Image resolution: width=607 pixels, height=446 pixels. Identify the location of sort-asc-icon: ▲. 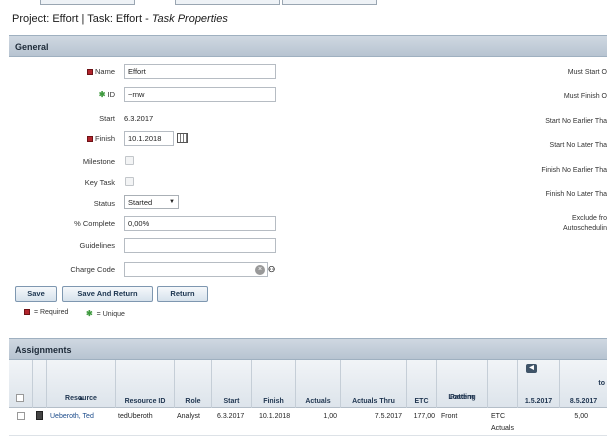
(81, 398).